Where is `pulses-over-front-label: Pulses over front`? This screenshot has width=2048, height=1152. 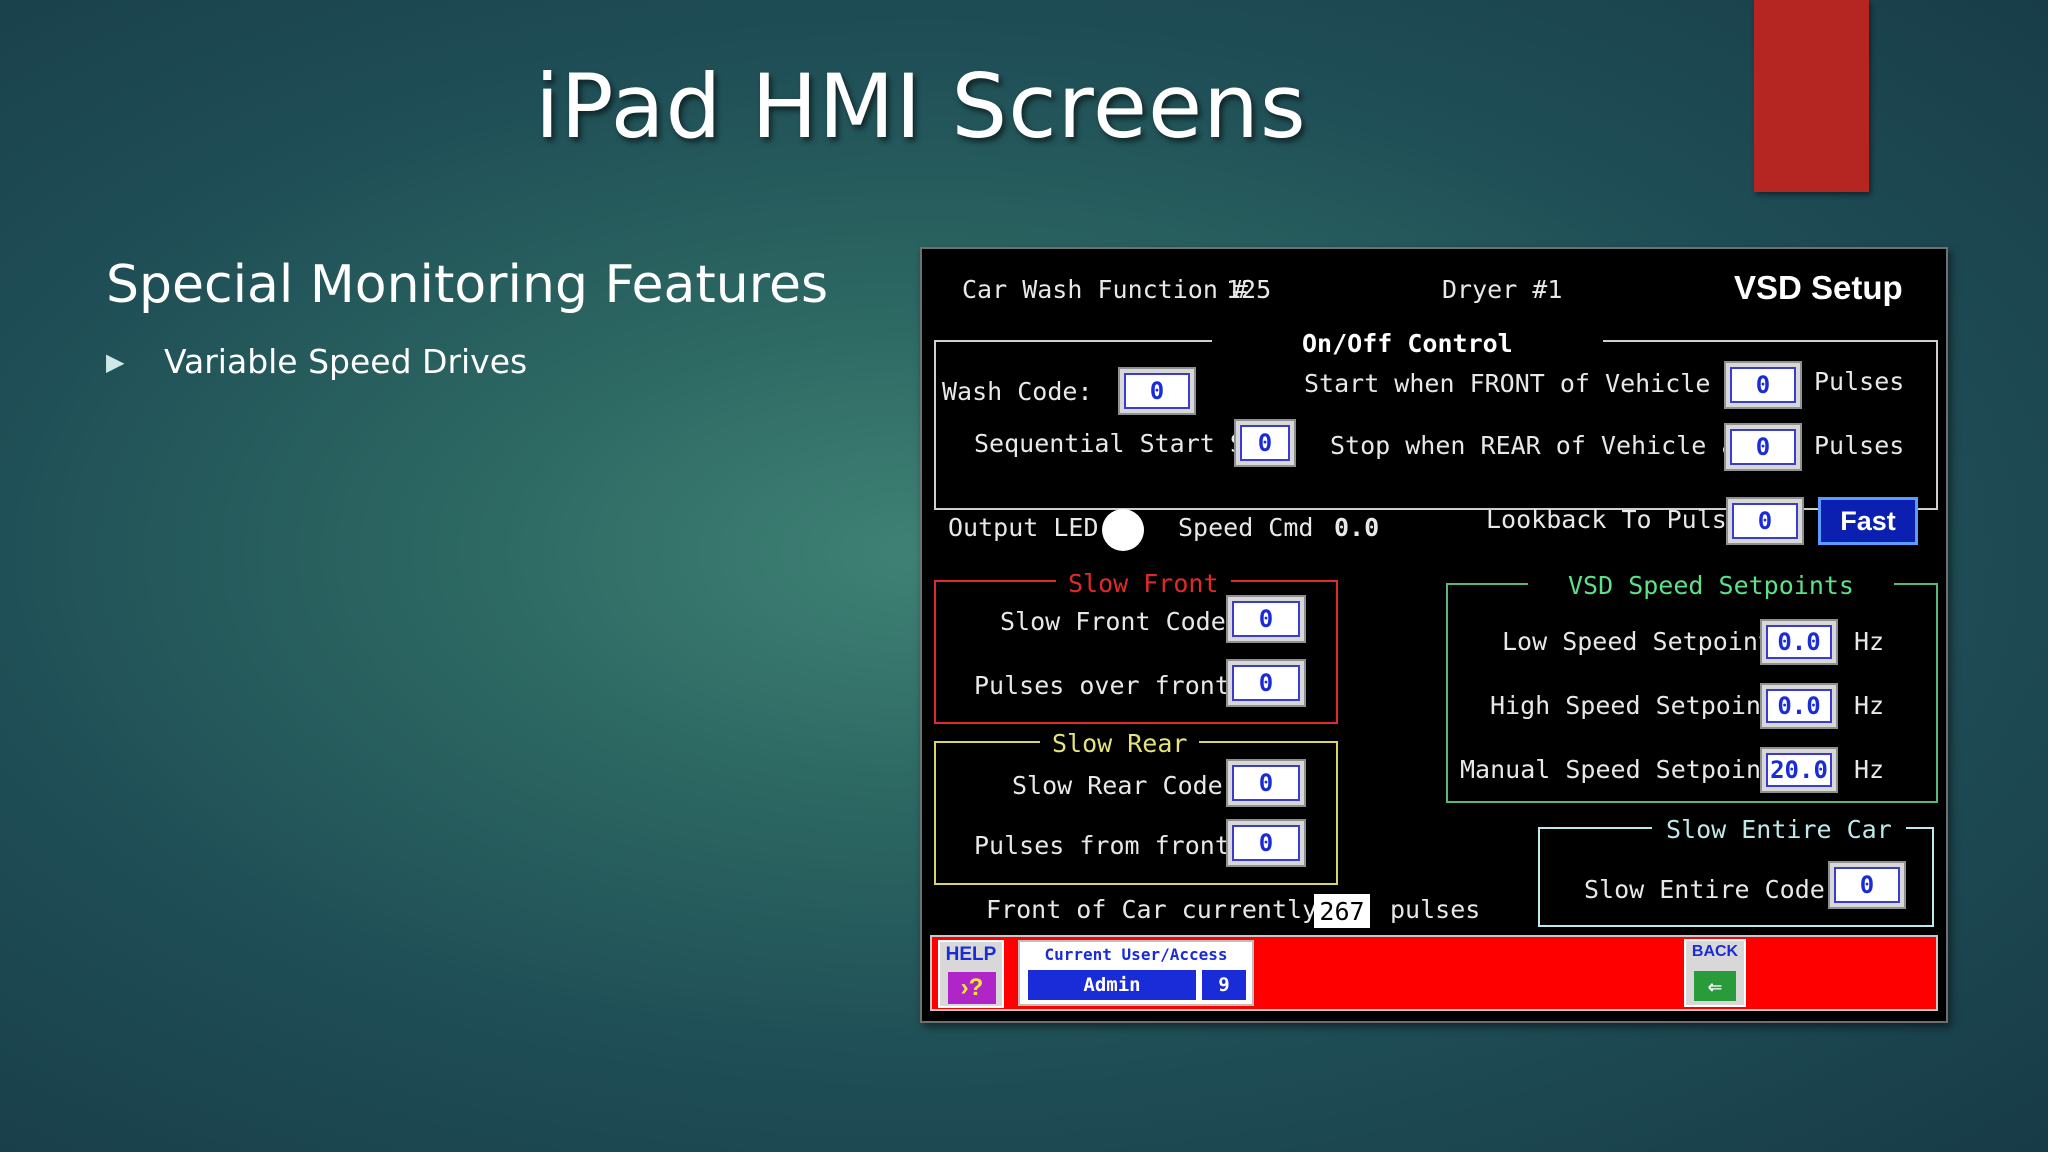
pulses-over-front-label: Pulses over front is located at coordinates (1102, 685).